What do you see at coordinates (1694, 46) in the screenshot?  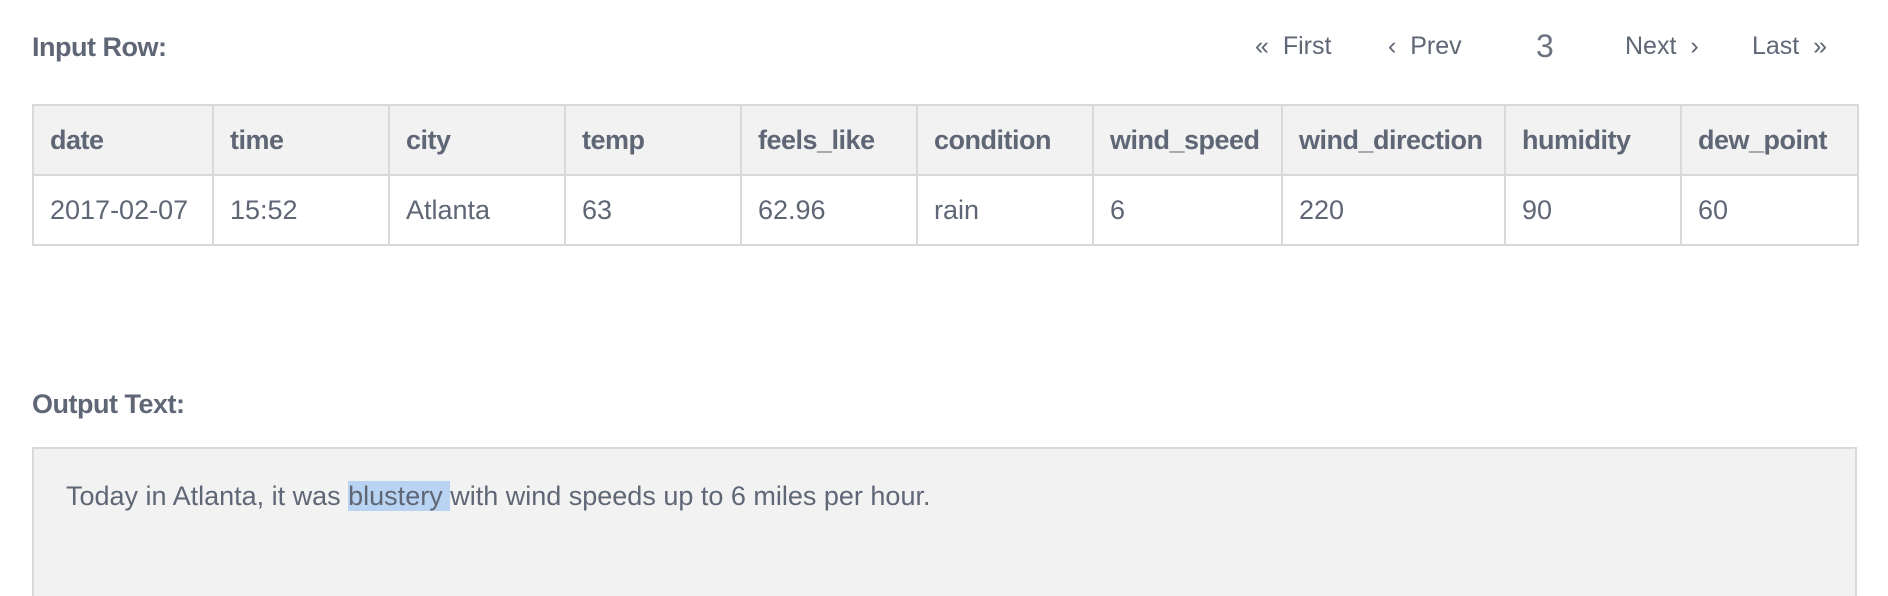 I see `chevron-right-icon: ›` at bounding box center [1694, 46].